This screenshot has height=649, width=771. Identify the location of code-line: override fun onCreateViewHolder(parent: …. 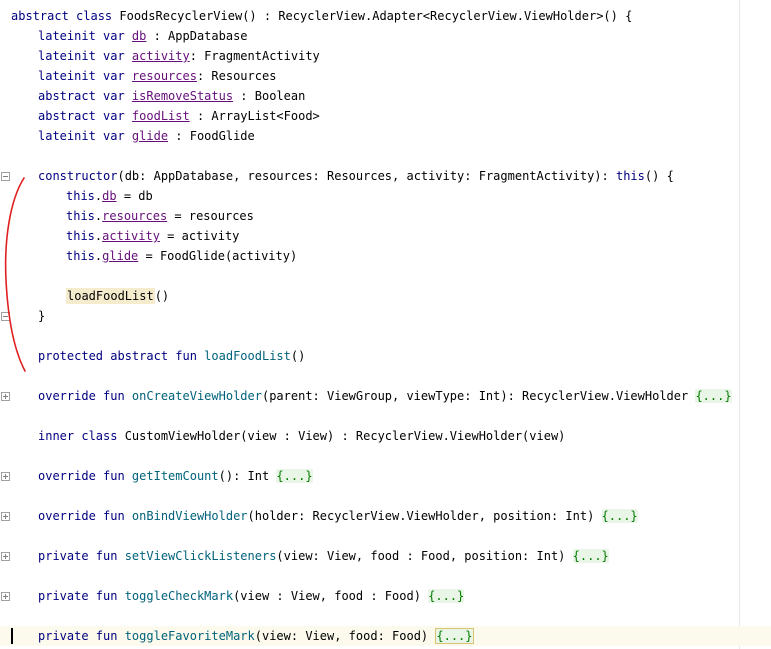
(385, 396).